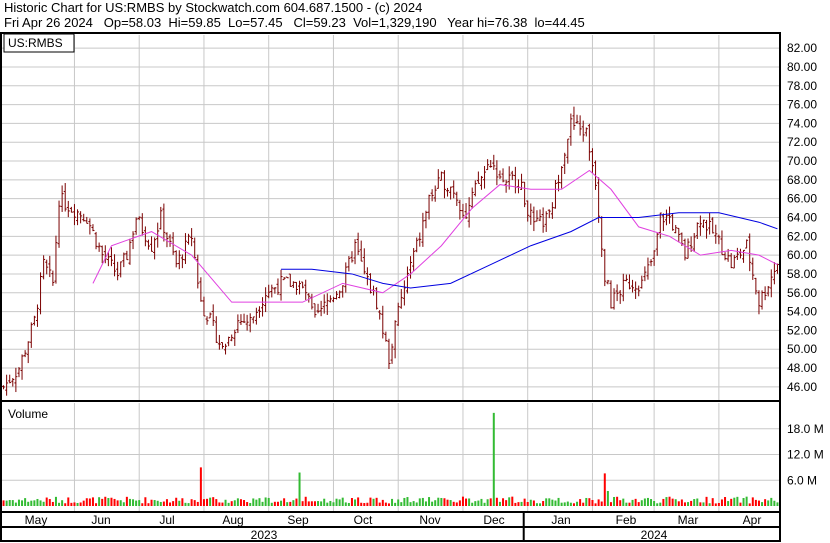 The height and width of the screenshot is (543, 830). I want to click on price-tick-label: 50.00, so click(802, 349).